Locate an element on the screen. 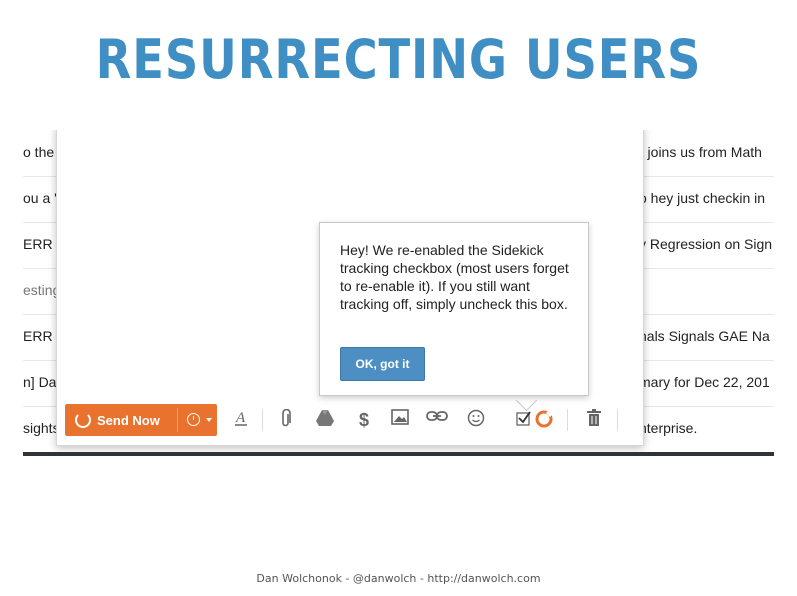 The height and width of the screenshot is (596, 797). slide-title: RESURRECTING USERS is located at coordinates (398, 59).